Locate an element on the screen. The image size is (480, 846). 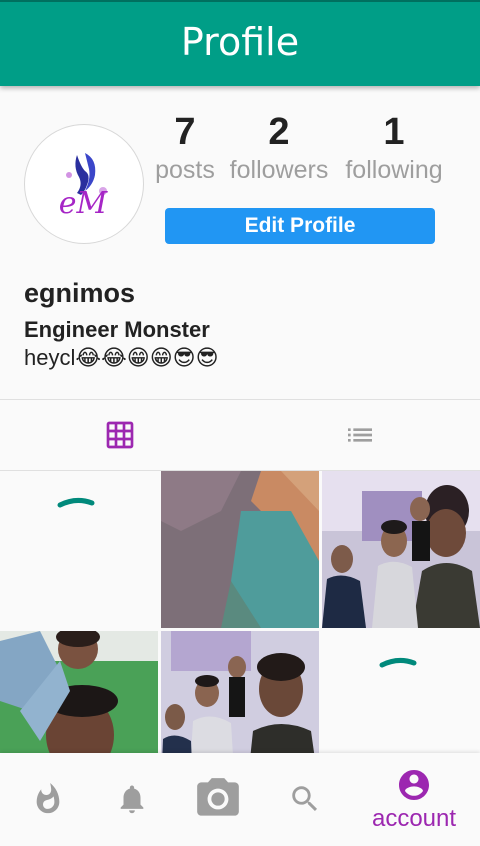
bottom-navigation: account is located at coordinates (240, 799).